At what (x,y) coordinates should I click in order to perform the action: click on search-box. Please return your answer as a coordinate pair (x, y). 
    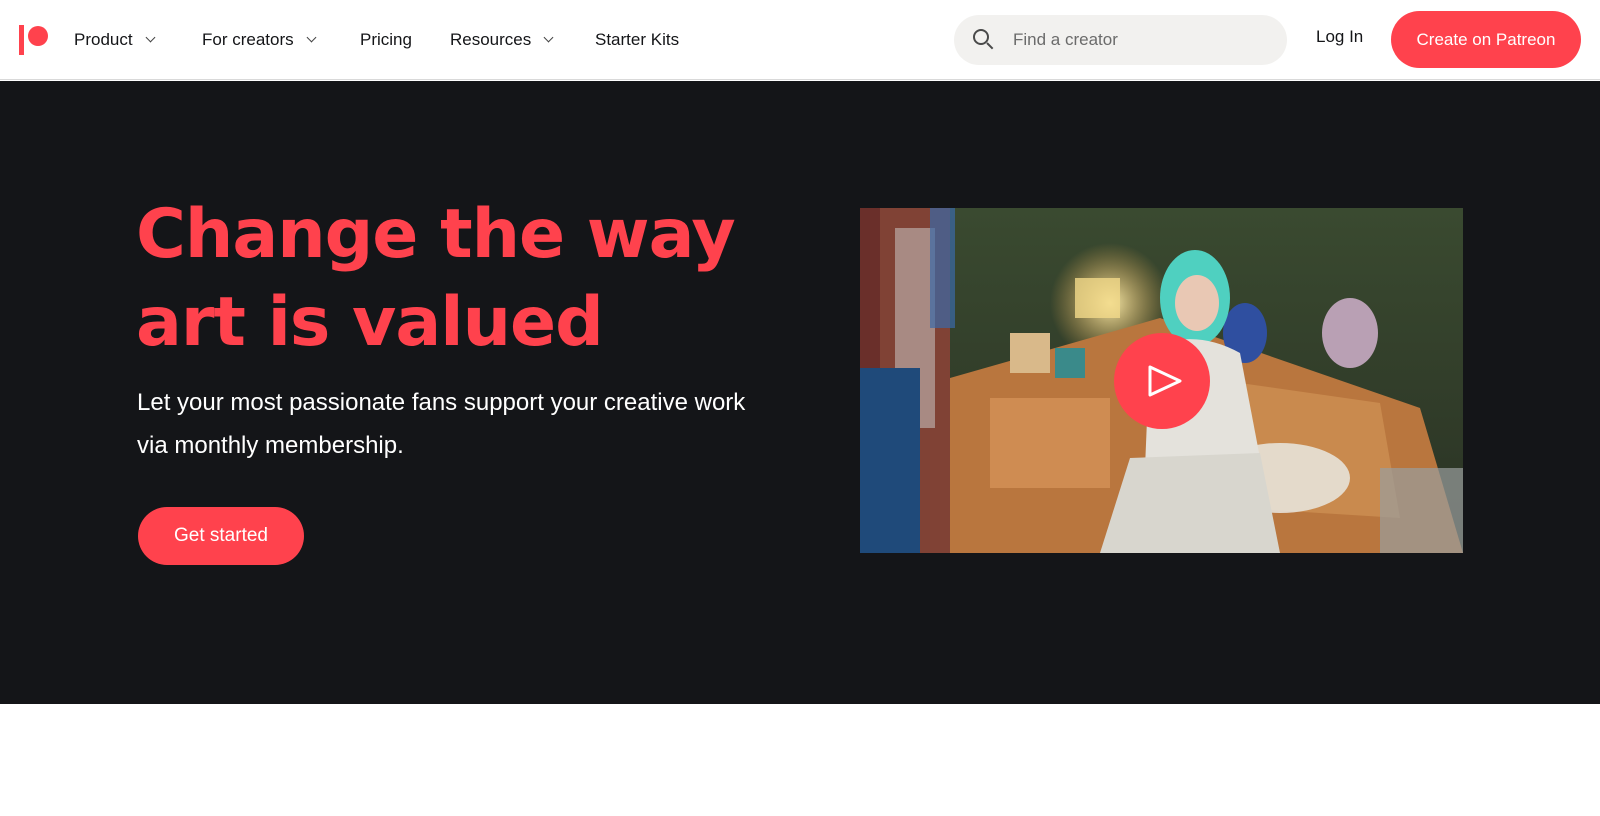
    Looking at the image, I should click on (1120, 40).